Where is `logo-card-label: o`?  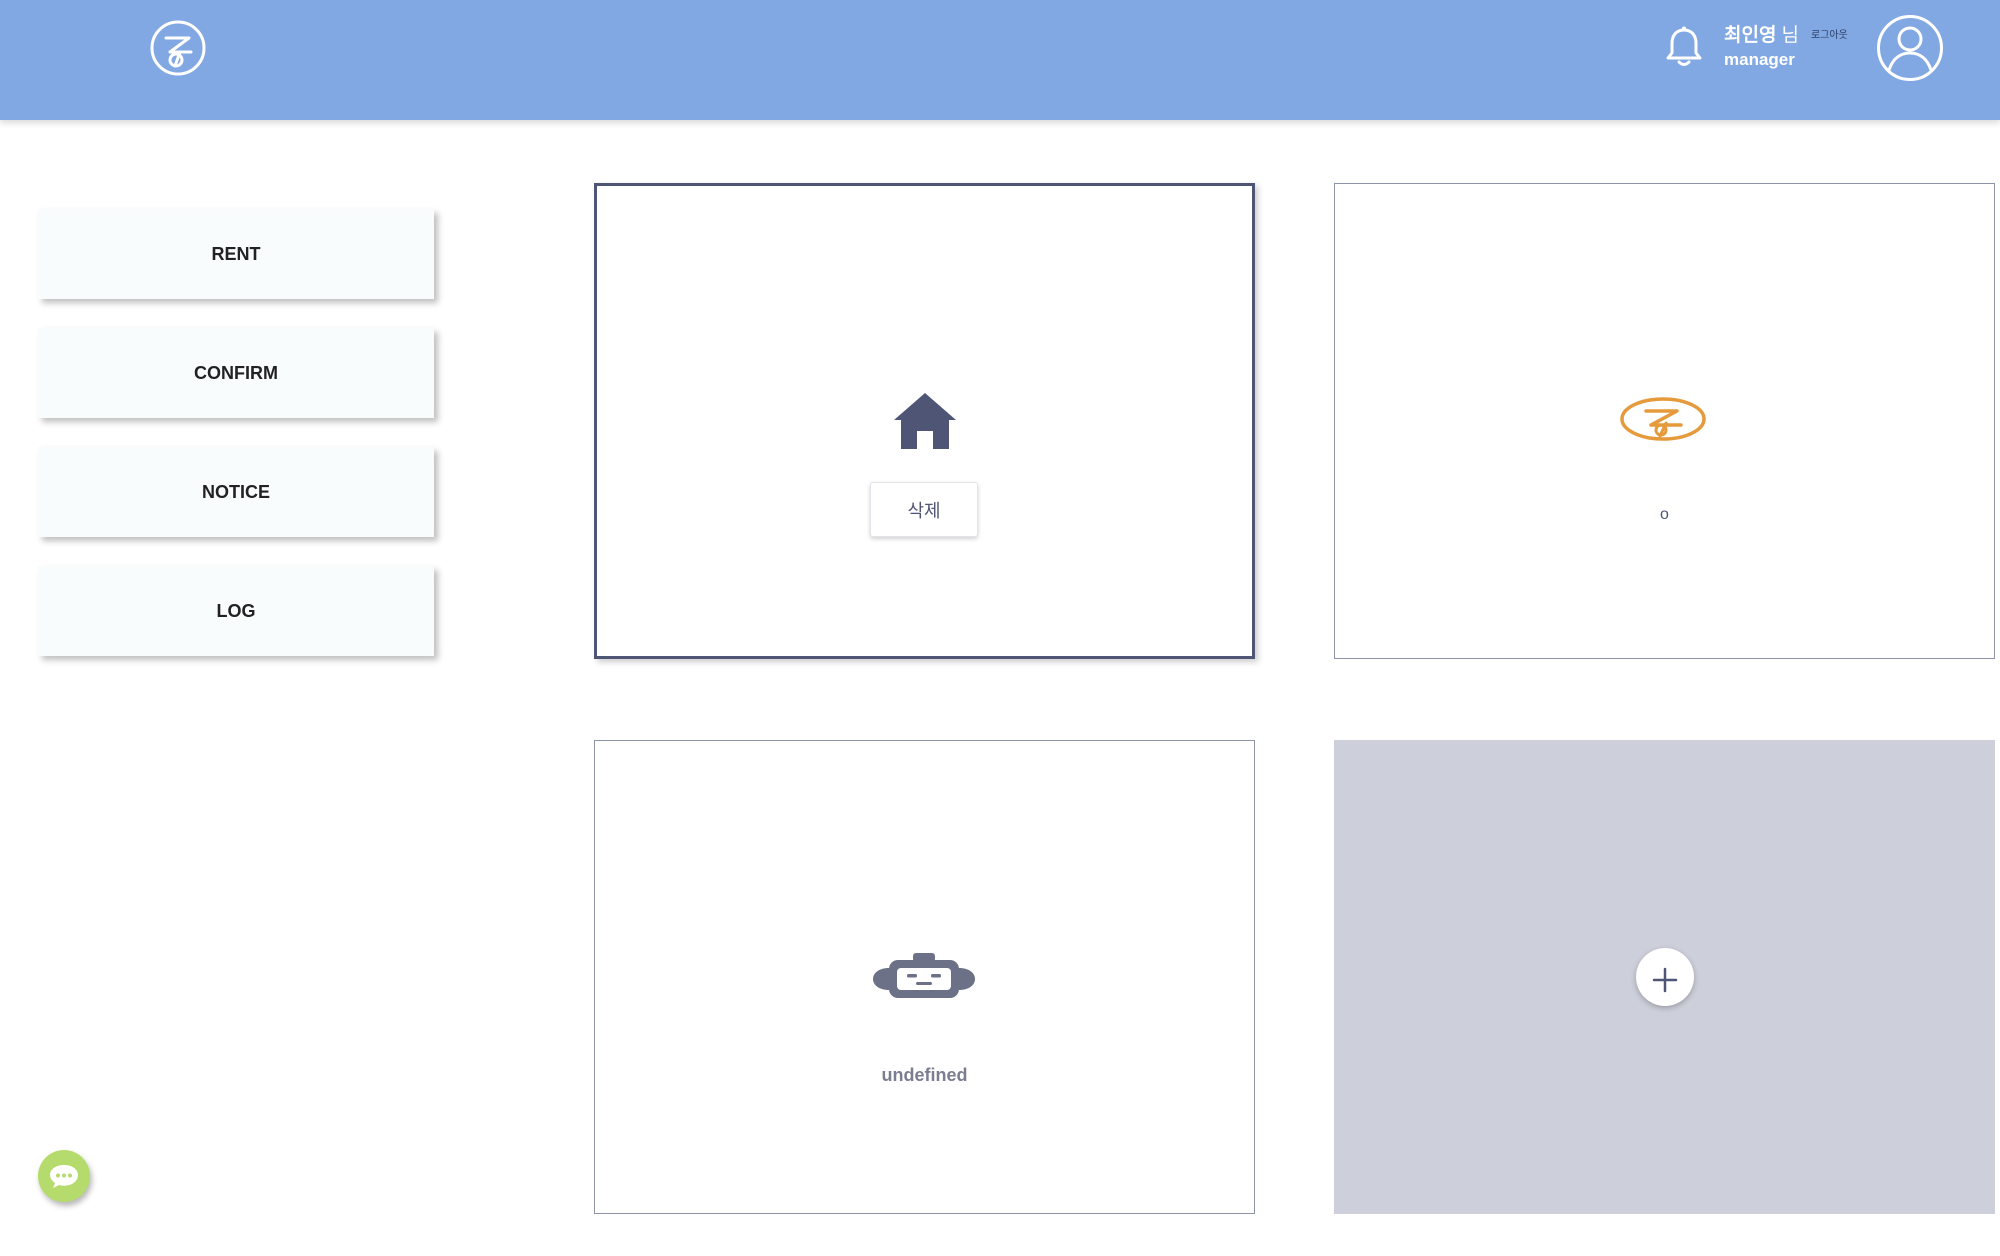
logo-card-label: o is located at coordinates (1664, 514).